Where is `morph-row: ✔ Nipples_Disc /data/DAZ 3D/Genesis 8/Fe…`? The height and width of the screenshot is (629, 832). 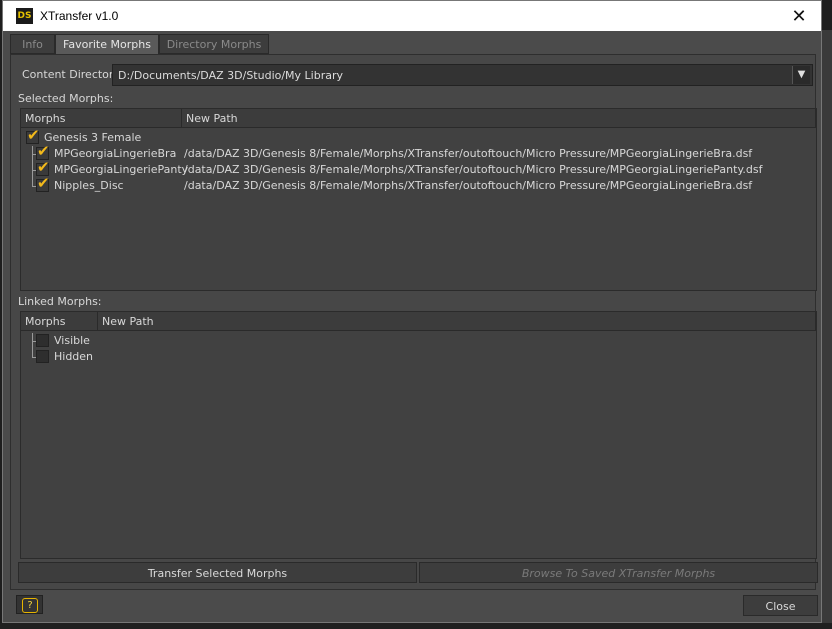 morph-row: ✔ Nipples_Disc /data/DAZ 3D/Genesis 8/Fe… is located at coordinates (426, 184).